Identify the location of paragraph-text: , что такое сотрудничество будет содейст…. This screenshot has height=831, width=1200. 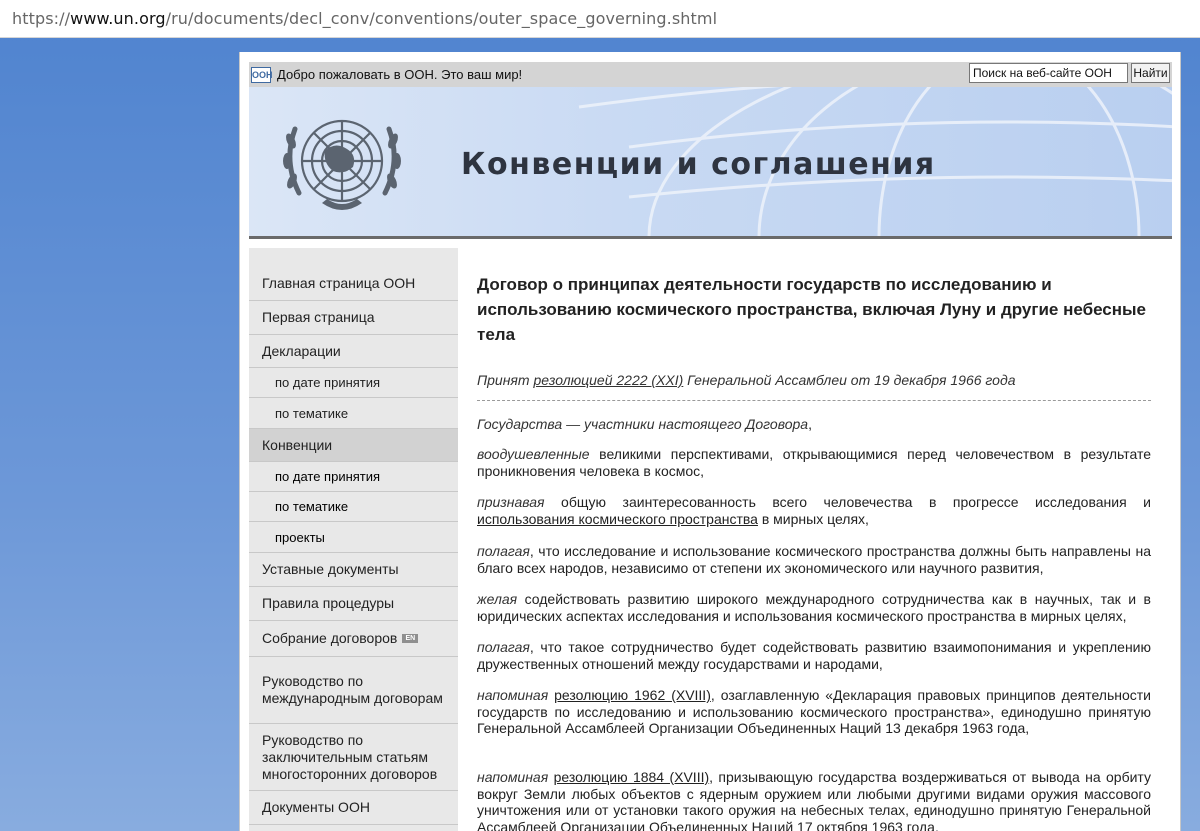
(814, 655).